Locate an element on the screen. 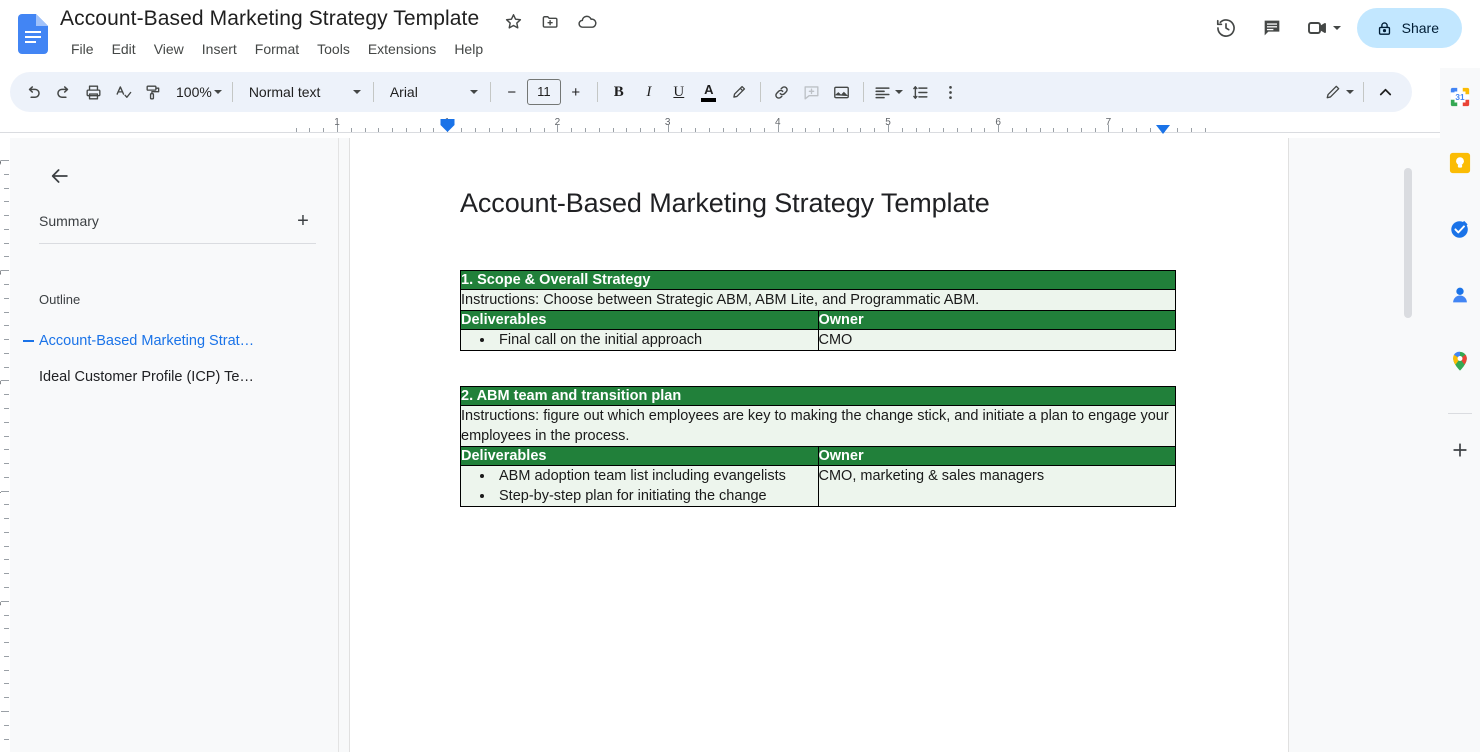 The height and width of the screenshot is (752, 1480). align-button is located at coordinates (888, 92).